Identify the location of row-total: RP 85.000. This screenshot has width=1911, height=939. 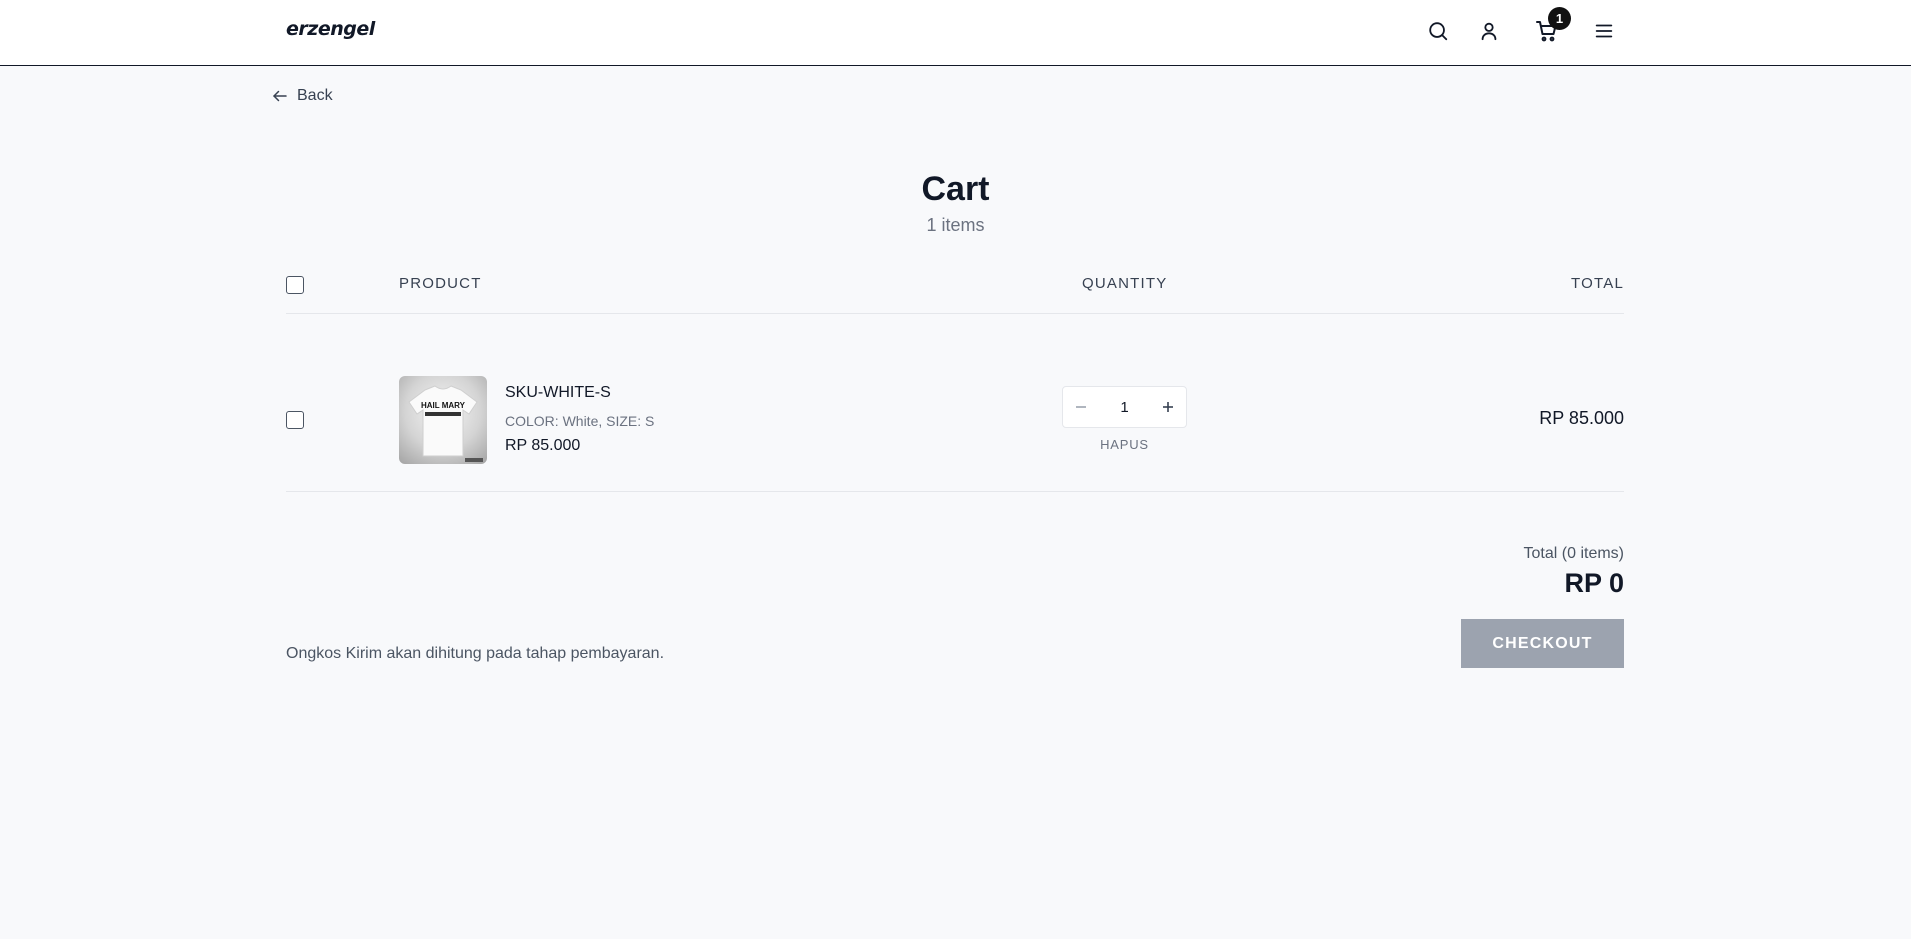
(1581, 418).